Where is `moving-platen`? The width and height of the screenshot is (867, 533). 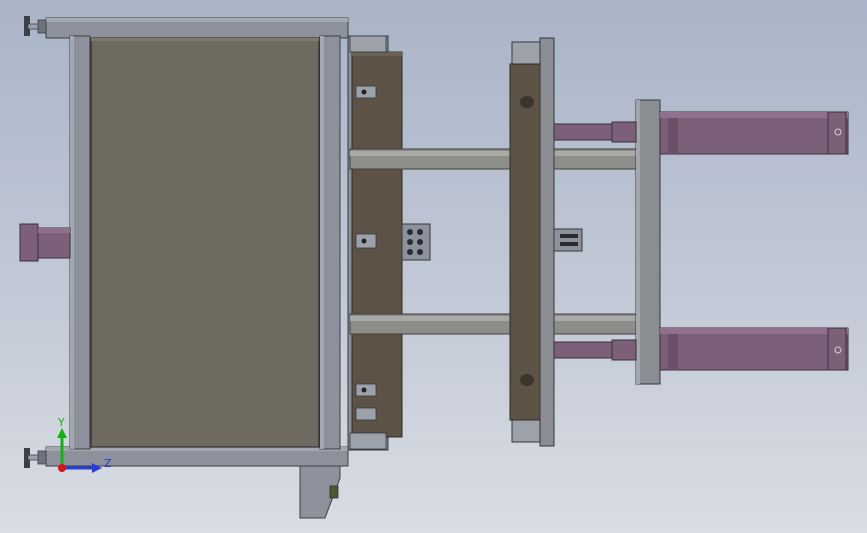 moving-platen is located at coordinates (546, 242).